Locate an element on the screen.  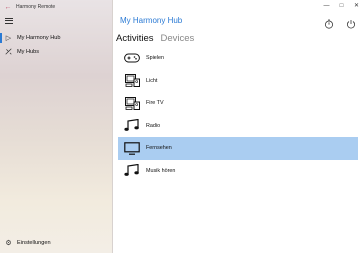
sidebar-item-label: My Harmony Hub is located at coordinates (39, 38).